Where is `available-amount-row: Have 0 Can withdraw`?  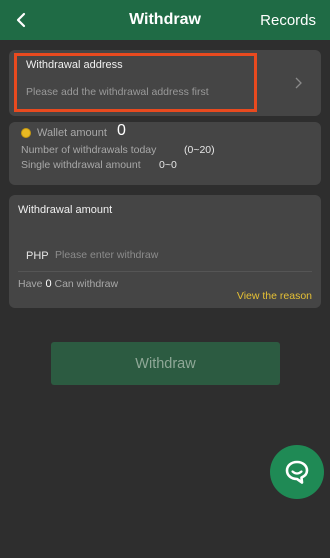 available-amount-row: Have 0 Can withdraw is located at coordinates (68, 284).